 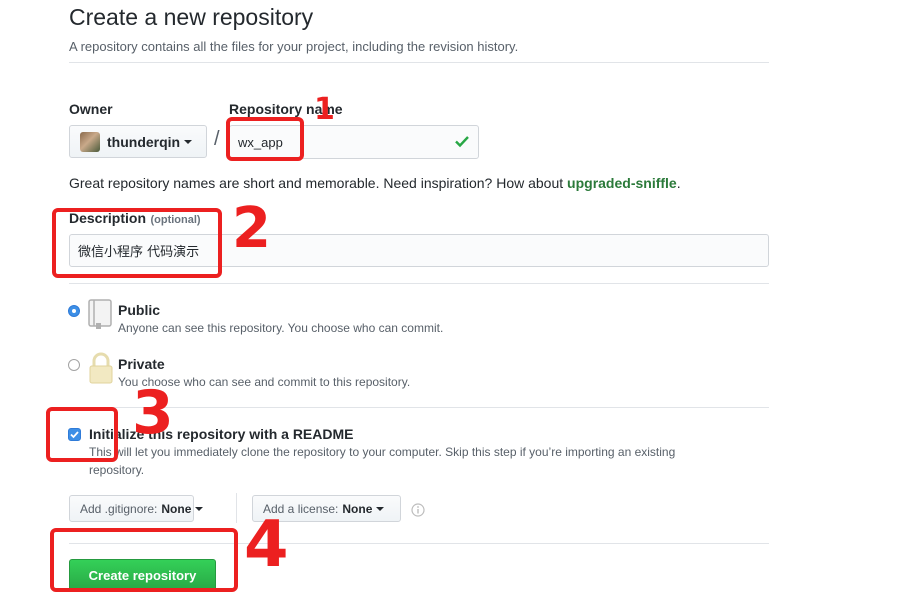 I want to click on gitignore-select: Add .gitignore: None, so click(x=136, y=508).